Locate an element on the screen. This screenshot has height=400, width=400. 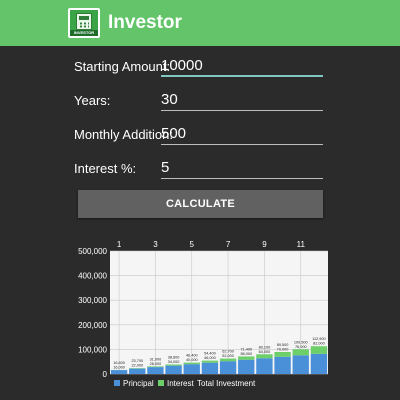
bar-principal-label: 52,000 is located at coordinates (228, 356).